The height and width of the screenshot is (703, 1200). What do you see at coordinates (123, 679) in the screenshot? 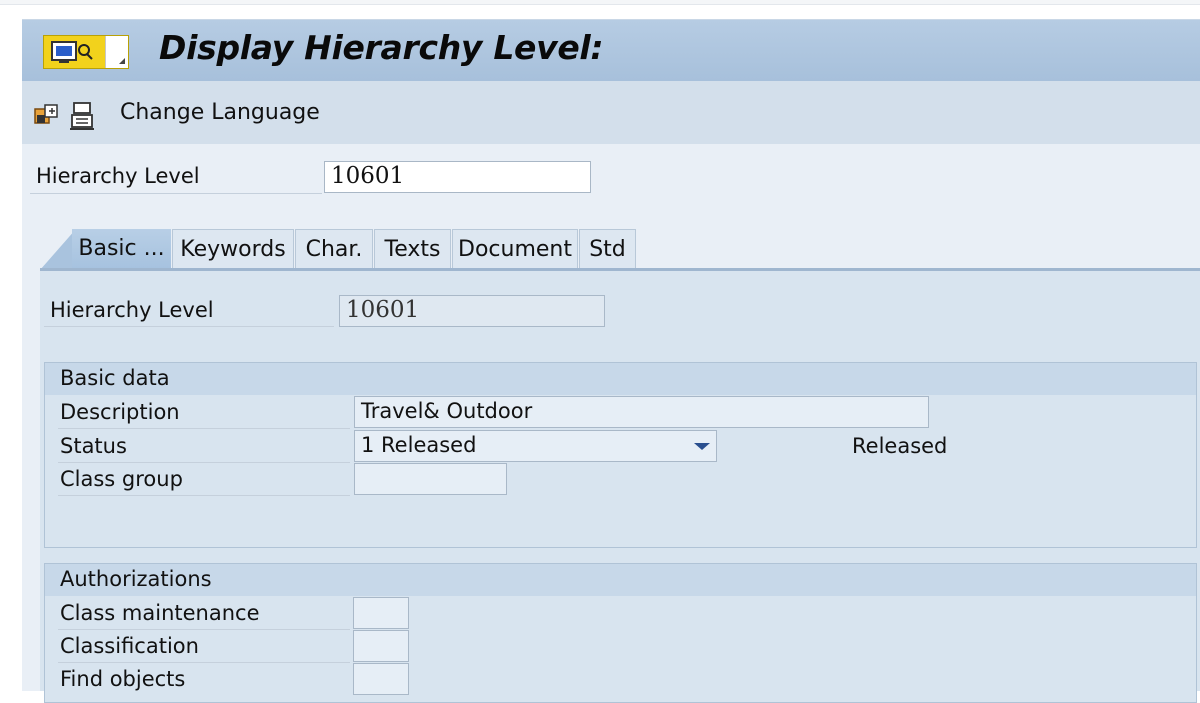
I see `find-objects-label: Find objects` at bounding box center [123, 679].